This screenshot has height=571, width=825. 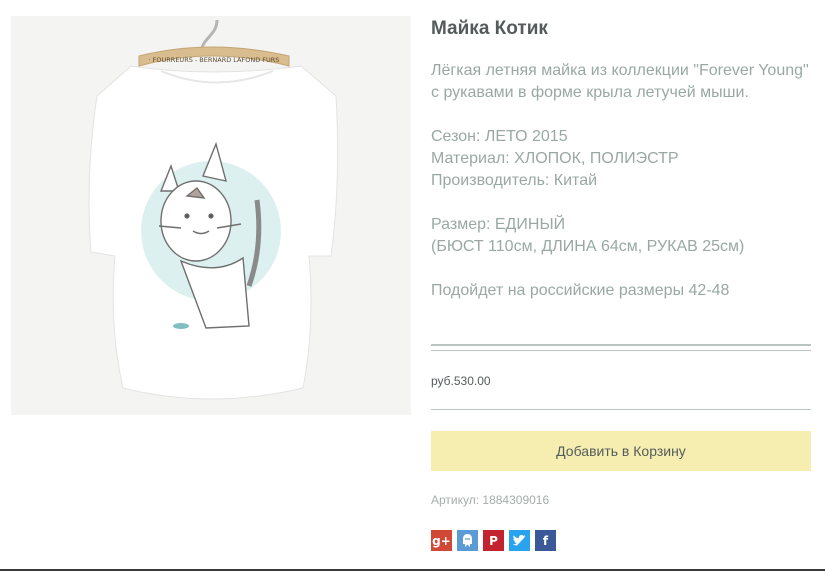 I want to click on manufacturer-spec: Производитель: Китай, so click(x=514, y=180).